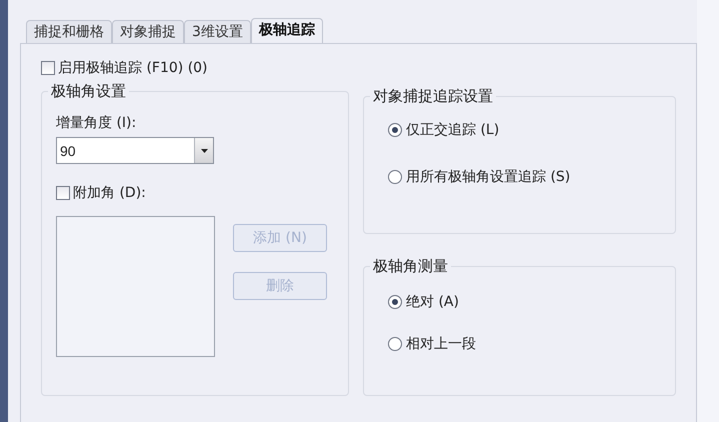 This screenshot has height=422, width=719. I want to click on group-title: 极轴角测量, so click(410, 266).